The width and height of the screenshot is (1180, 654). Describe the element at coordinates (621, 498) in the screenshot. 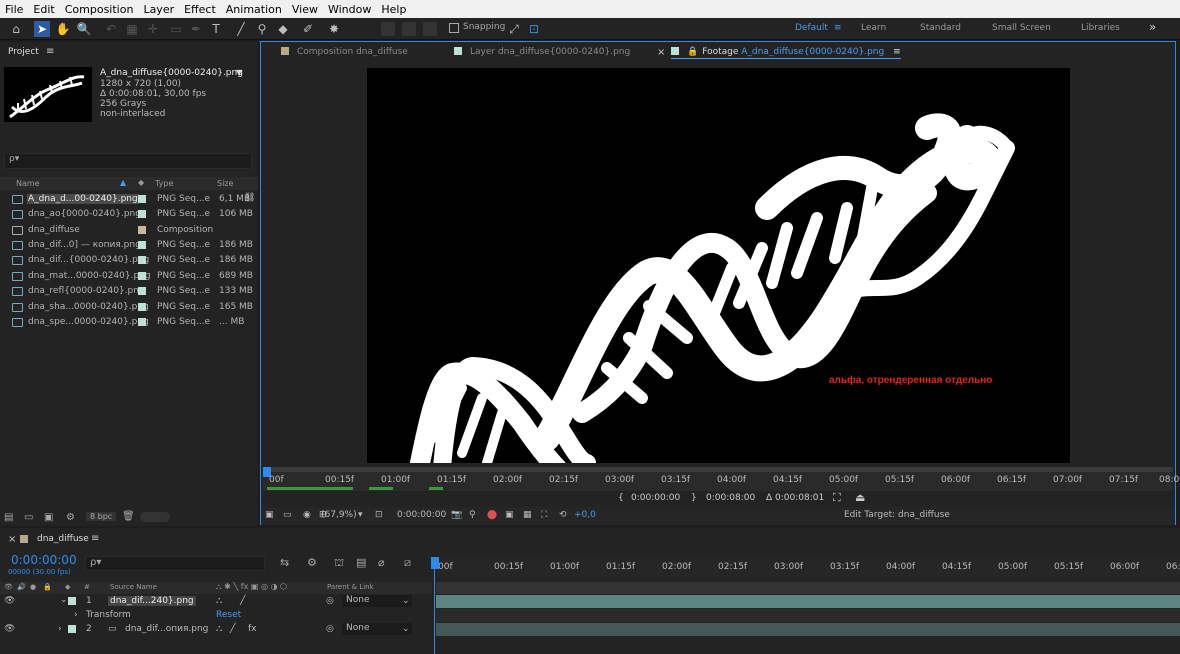

I see `in-point-icon: {` at that location.